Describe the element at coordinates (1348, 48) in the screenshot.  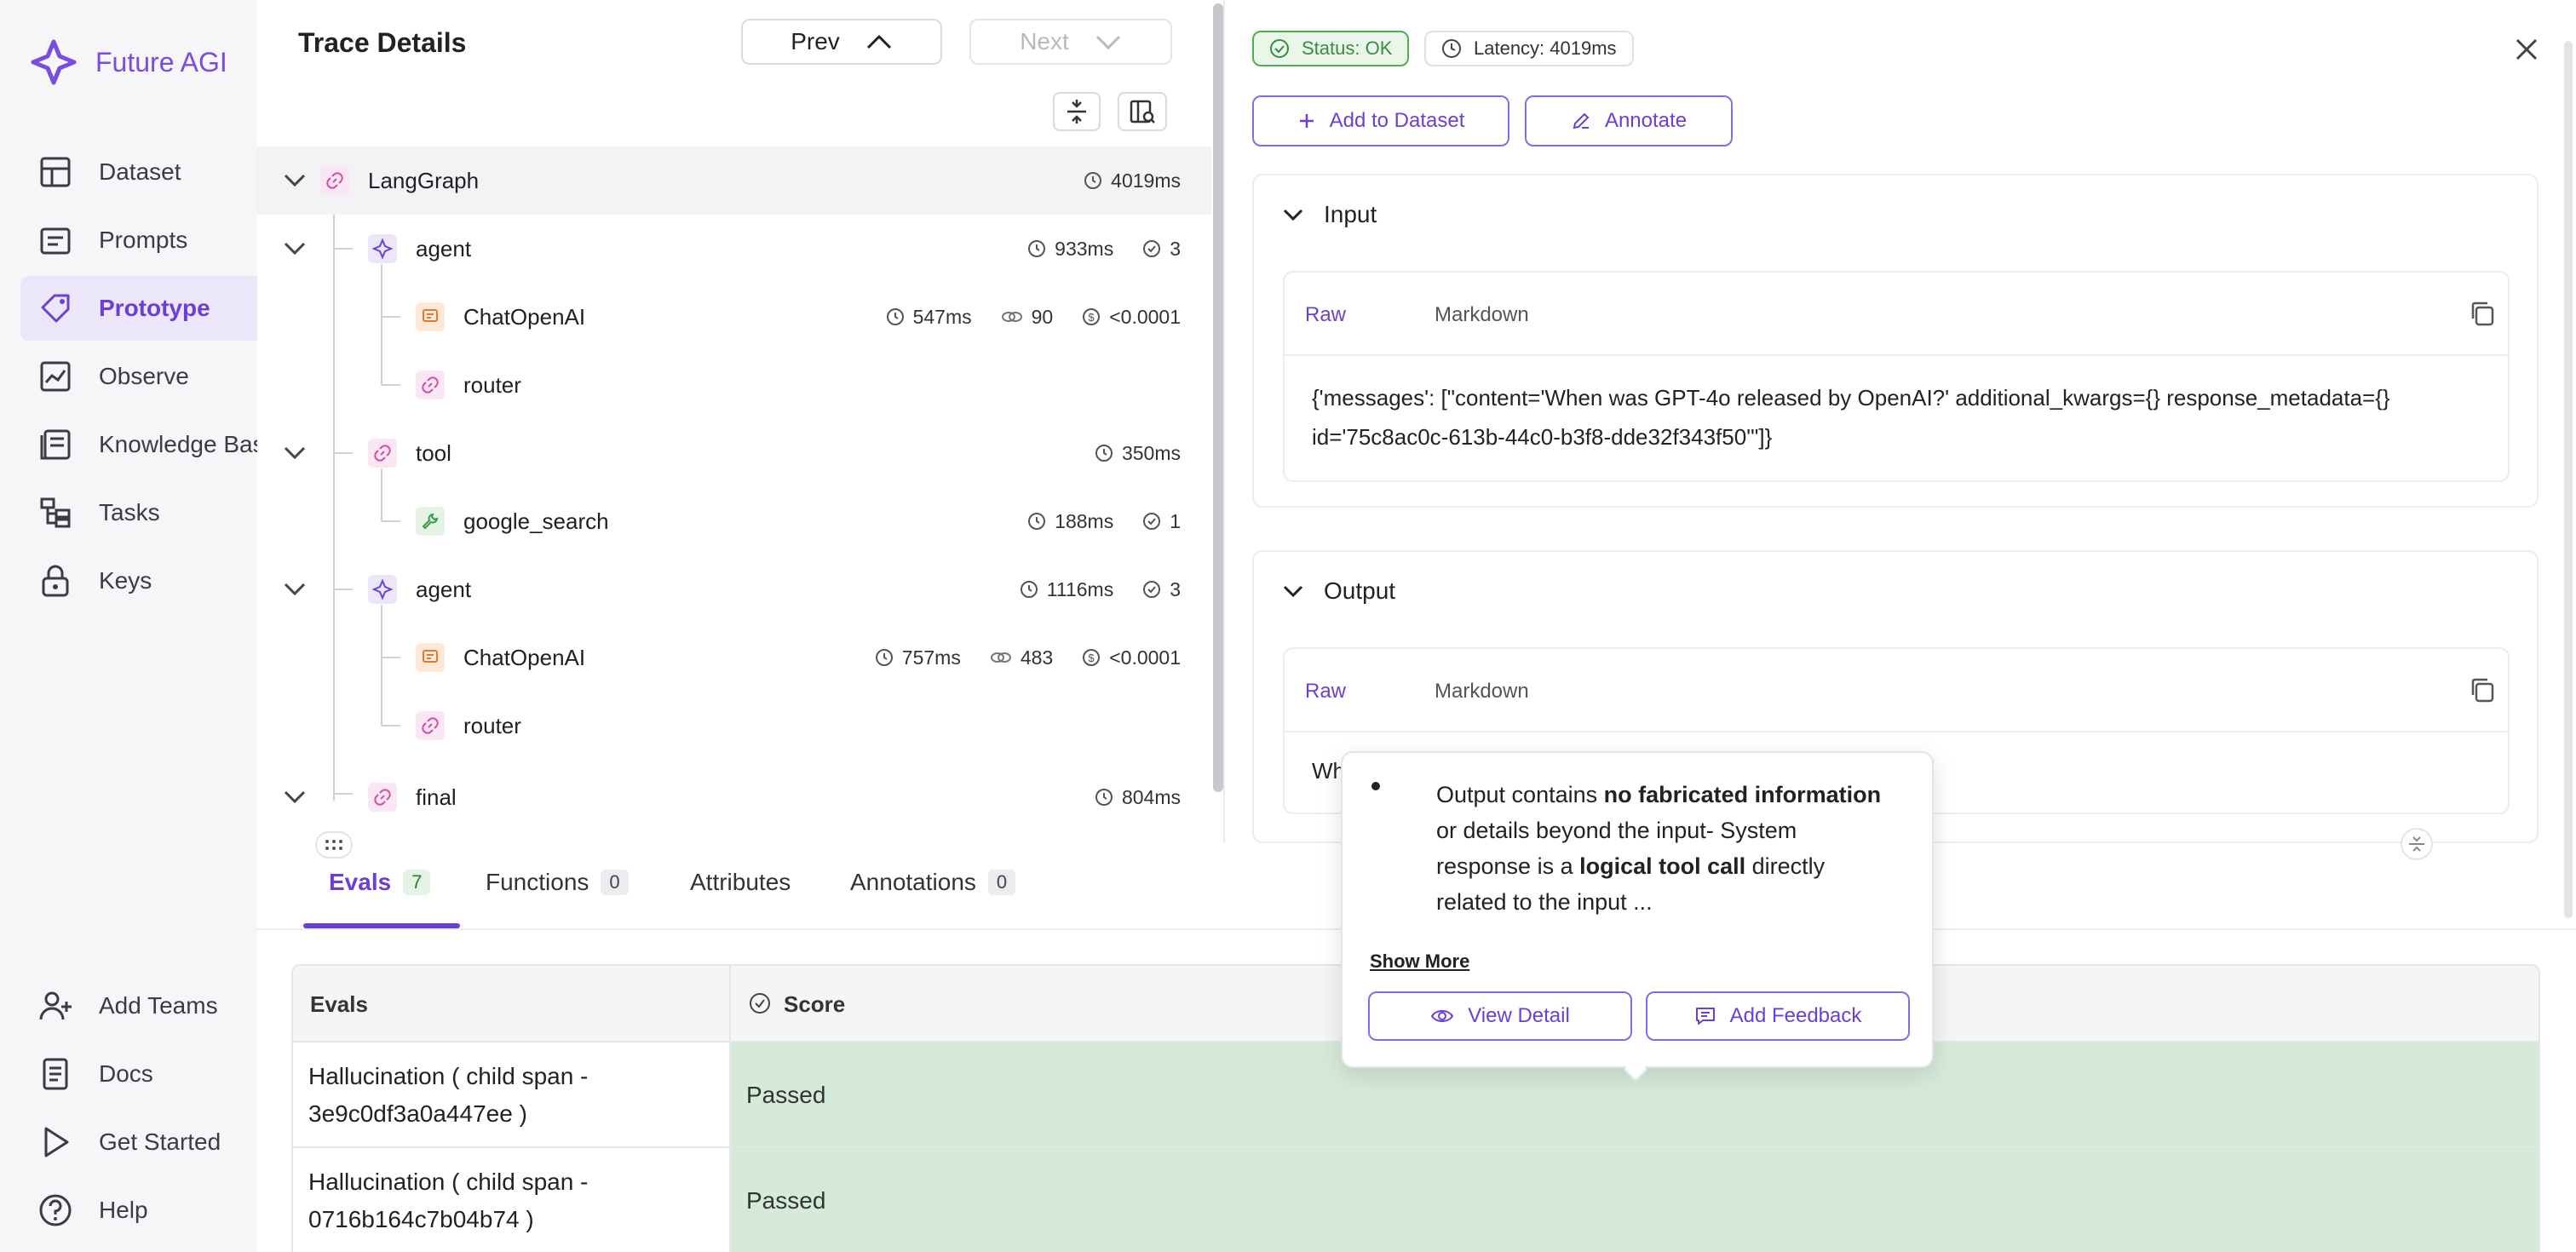
I see `status-text: Status: OK` at that location.